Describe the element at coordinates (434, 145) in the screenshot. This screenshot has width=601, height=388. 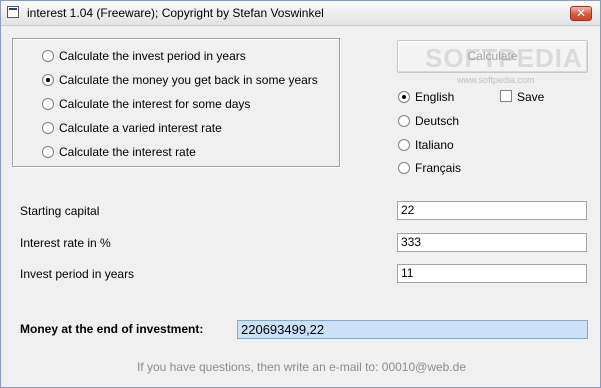
I see `language-label: Italiano` at that location.